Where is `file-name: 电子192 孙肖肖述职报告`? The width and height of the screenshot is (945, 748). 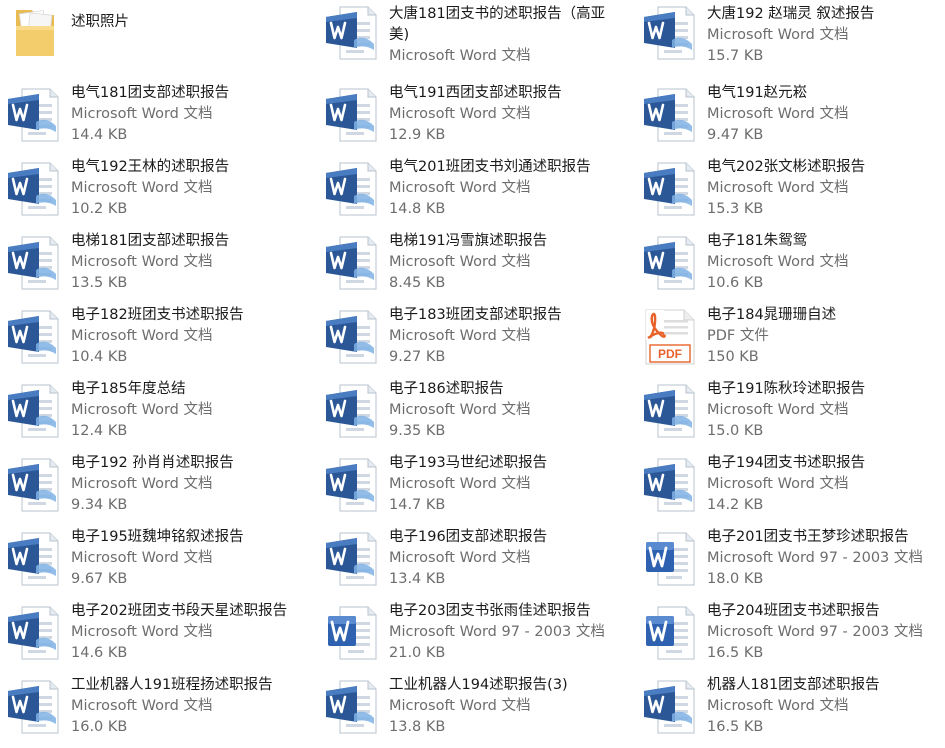 file-name: 电子192 孙肖肖述职报告 is located at coordinates (152, 463).